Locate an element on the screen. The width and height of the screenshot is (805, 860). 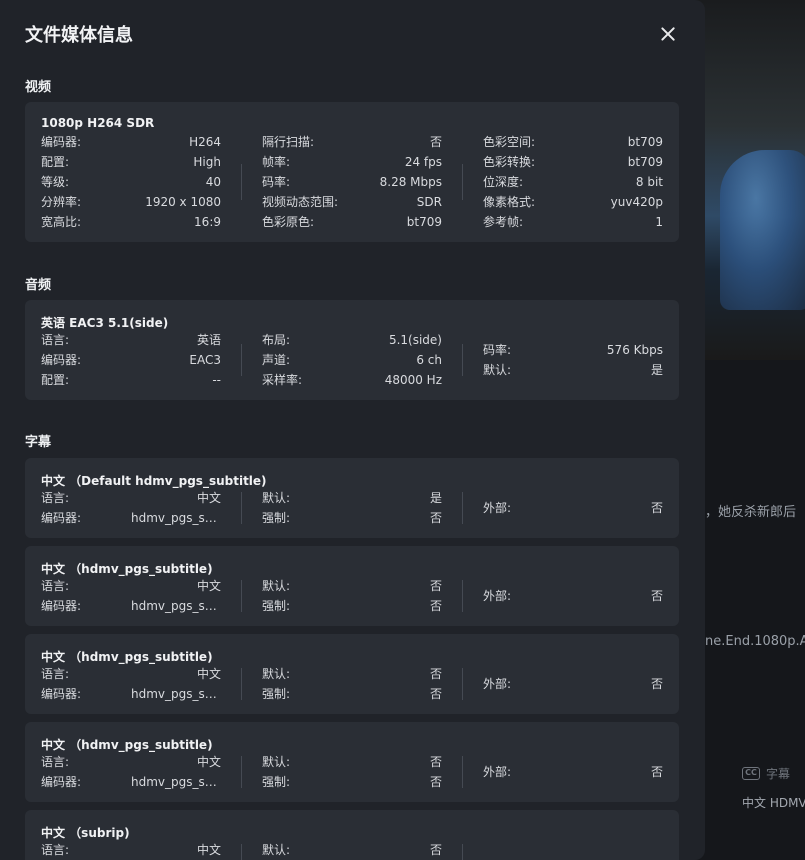
info-row: 编码器: EAC3 is located at coordinates (131, 360).